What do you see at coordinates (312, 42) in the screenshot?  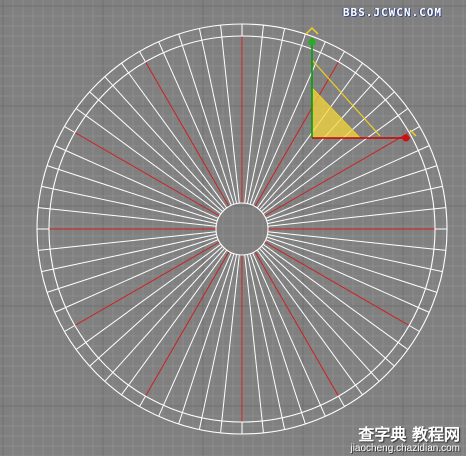 I see `gizmo-y-handle` at bounding box center [312, 42].